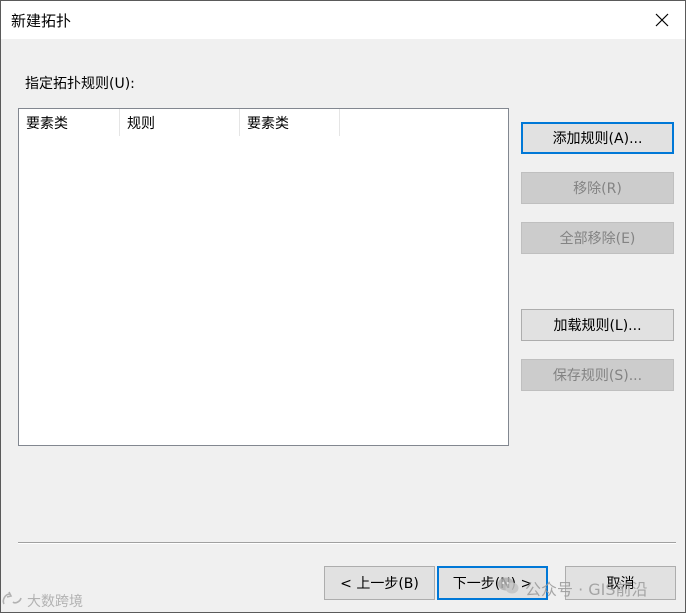 This screenshot has height=613, width=686. What do you see at coordinates (41, 21) in the screenshot?
I see `dialog-title: 新建拓扑` at bounding box center [41, 21].